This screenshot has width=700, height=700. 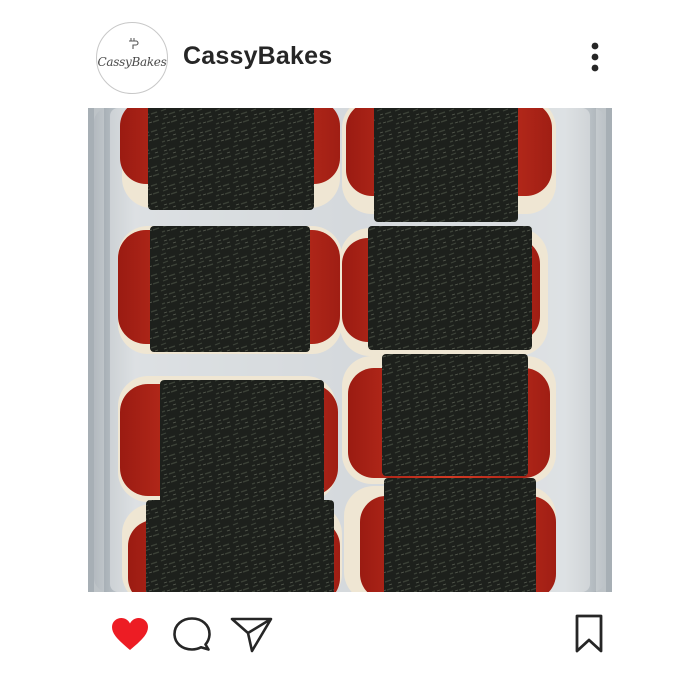 What do you see at coordinates (192, 635) in the screenshot?
I see `comment-bubble-icon` at bounding box center [192, 635].